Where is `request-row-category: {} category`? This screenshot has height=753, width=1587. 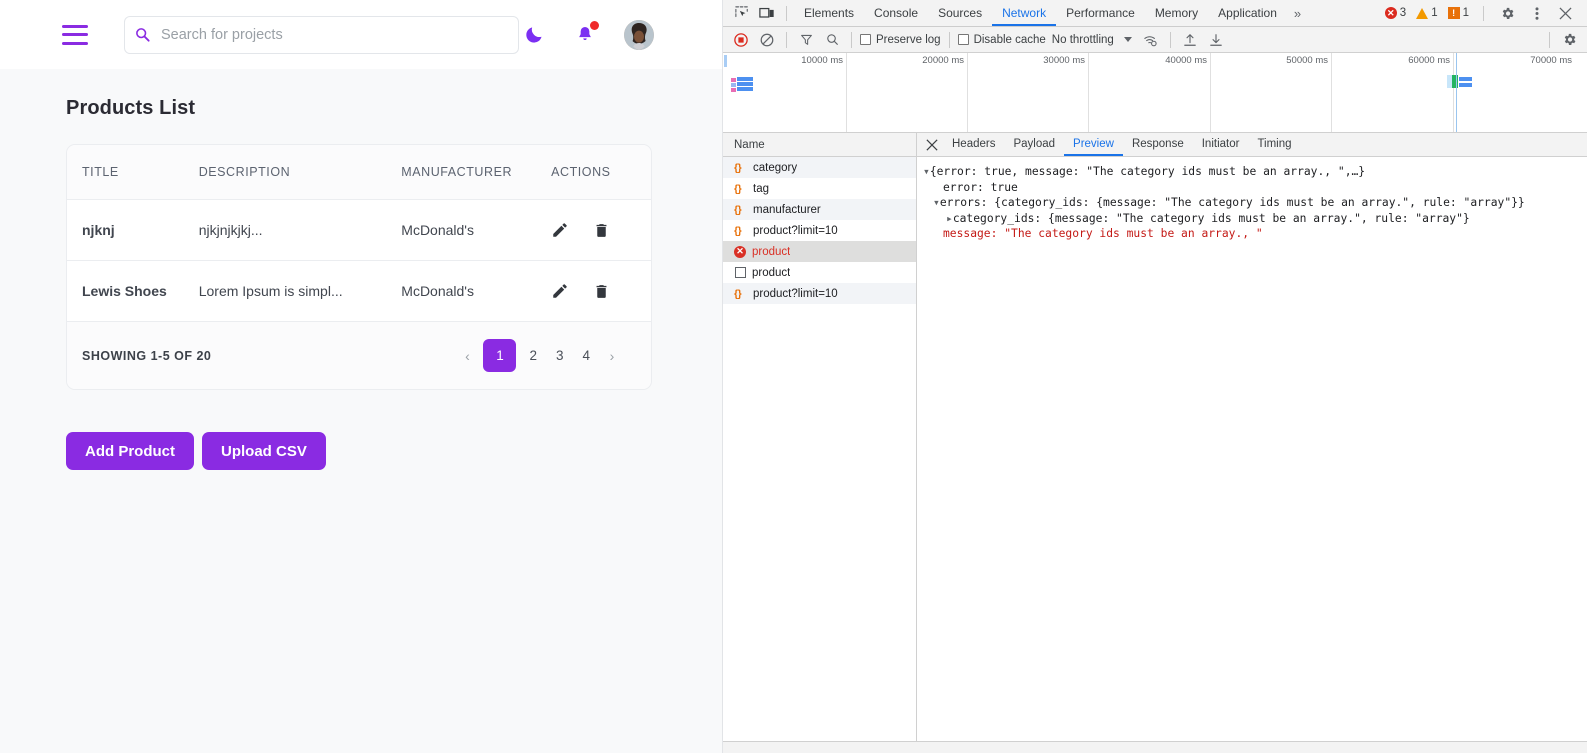
request-row-category: {} category is located at coordinates (819, 167).